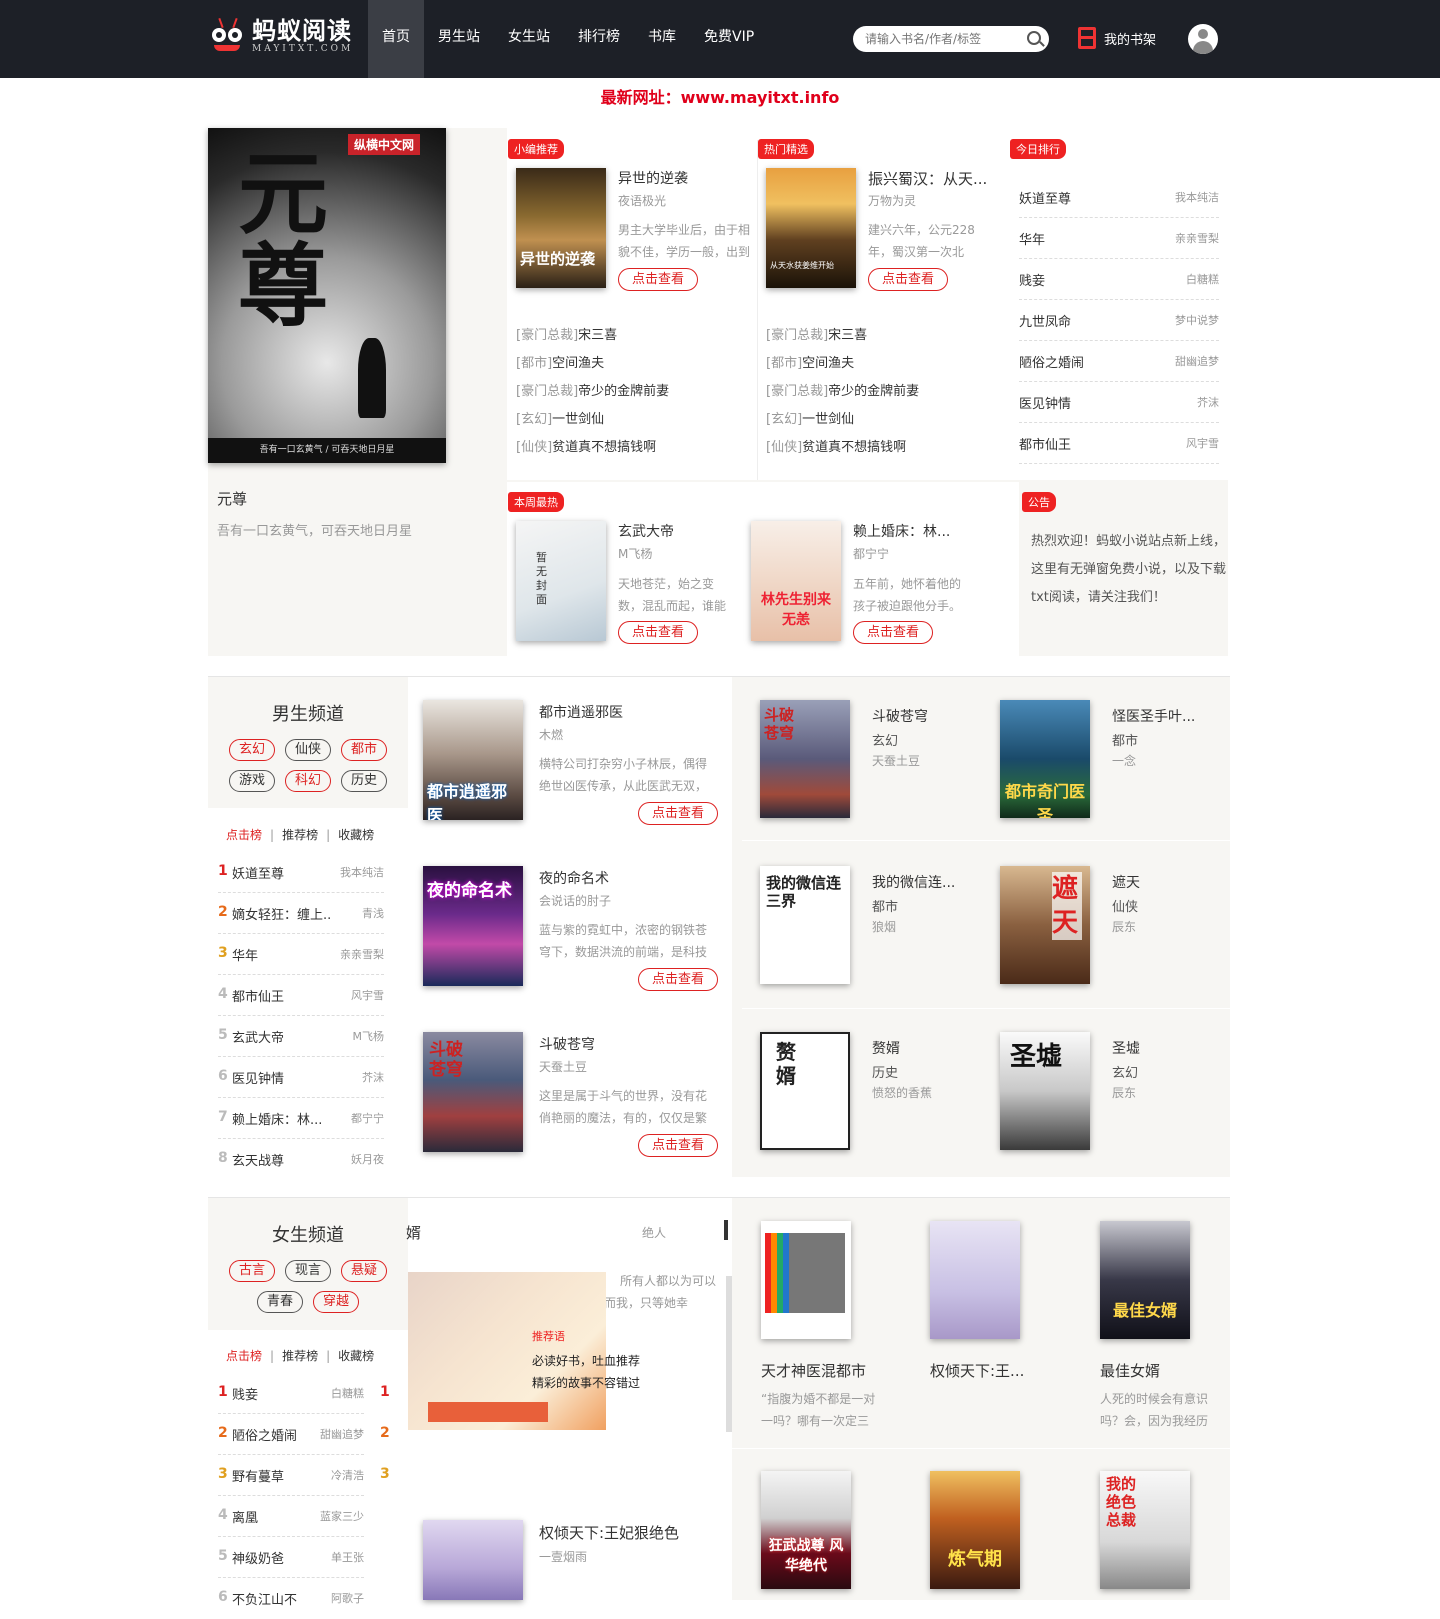 Image resolution: width=1440 pixels, height=1619 pixels. What do you see at coordinates (1119, 198) in the screenshot?
I see `rank-row: 妖道至尊 我本纯洁` at bounding box center [1119, 198].